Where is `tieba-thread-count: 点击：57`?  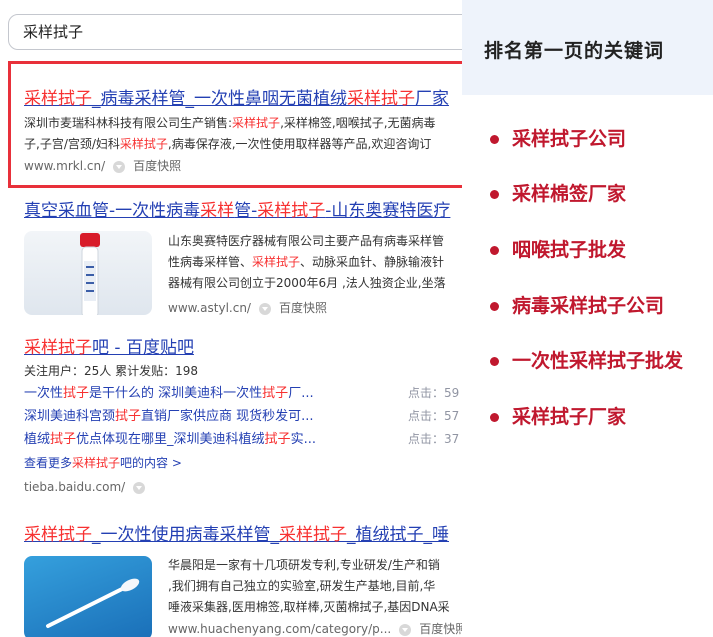
tieba-thread-count: 点击：57 is located at coordinates (434, 416).